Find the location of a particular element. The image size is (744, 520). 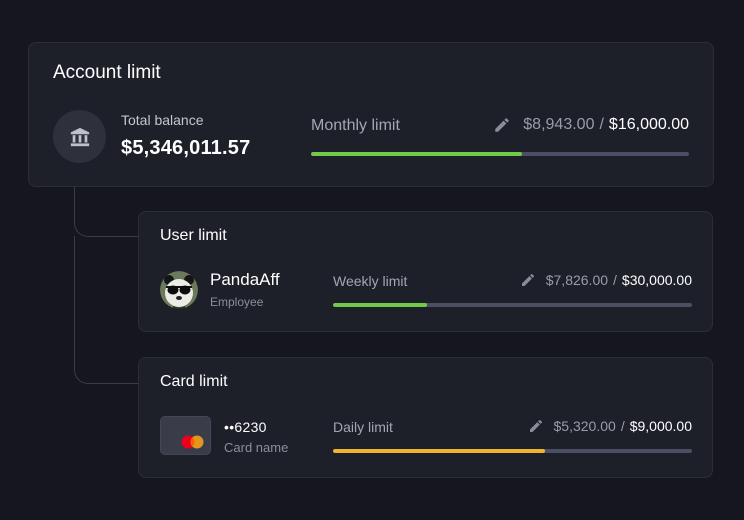

monthly-limit-progress-bar is located at coordinates (500, 154).